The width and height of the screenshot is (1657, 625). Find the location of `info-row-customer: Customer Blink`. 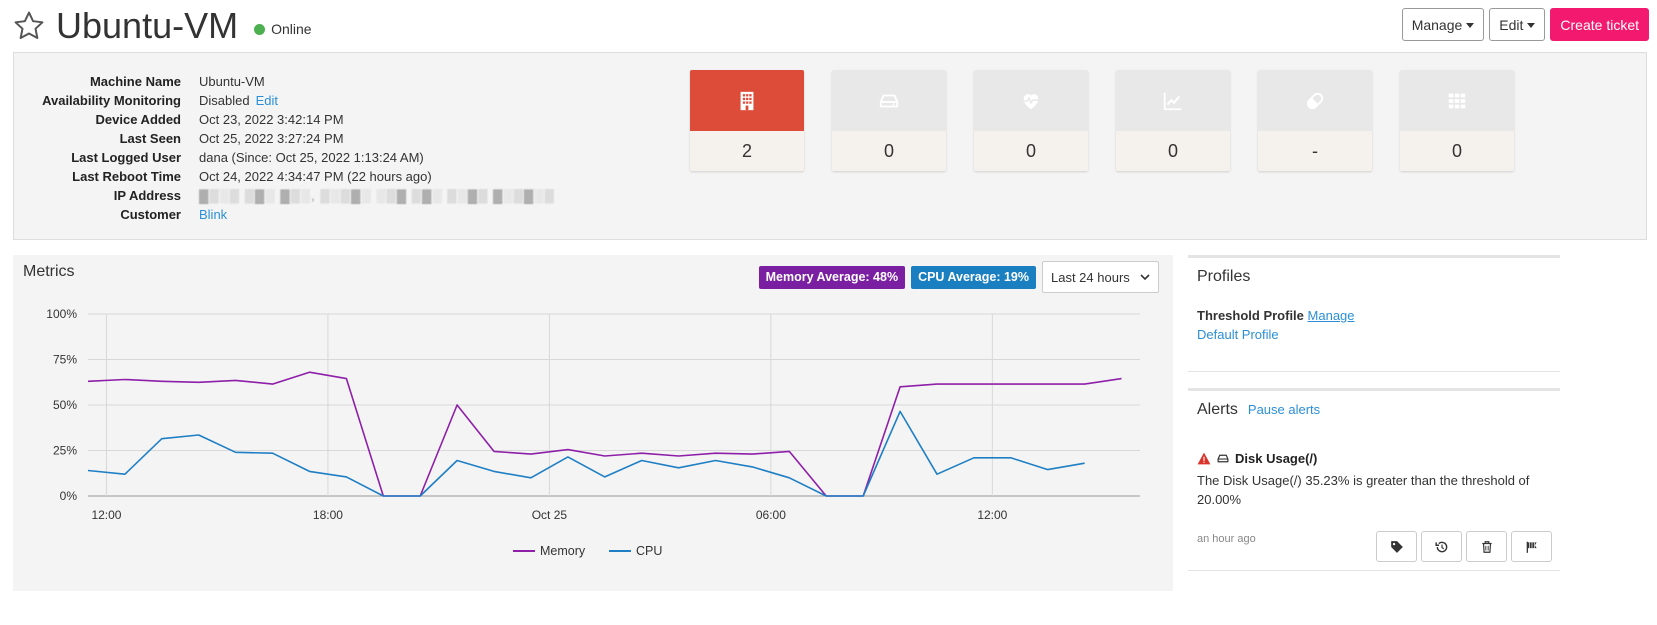

info-row-customer: Customer Blink is located at coordinates (284, 214).